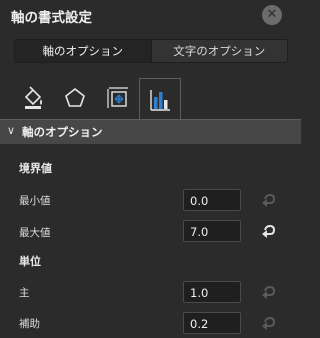 This screenshot has width=320, height=338. Describe the element at coordinates (150, 132) in the screenshot. I see `axis-options-section-header: ∨ 軸のオプション` at that location.